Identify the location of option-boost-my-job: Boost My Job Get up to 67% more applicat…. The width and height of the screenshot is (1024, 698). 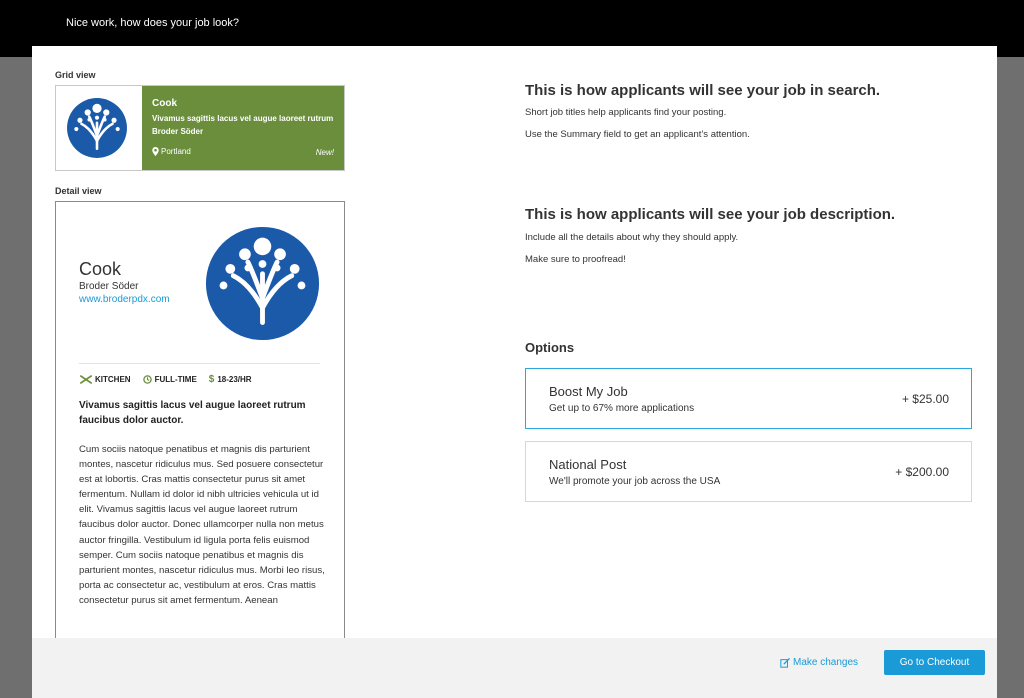
(748, 398).